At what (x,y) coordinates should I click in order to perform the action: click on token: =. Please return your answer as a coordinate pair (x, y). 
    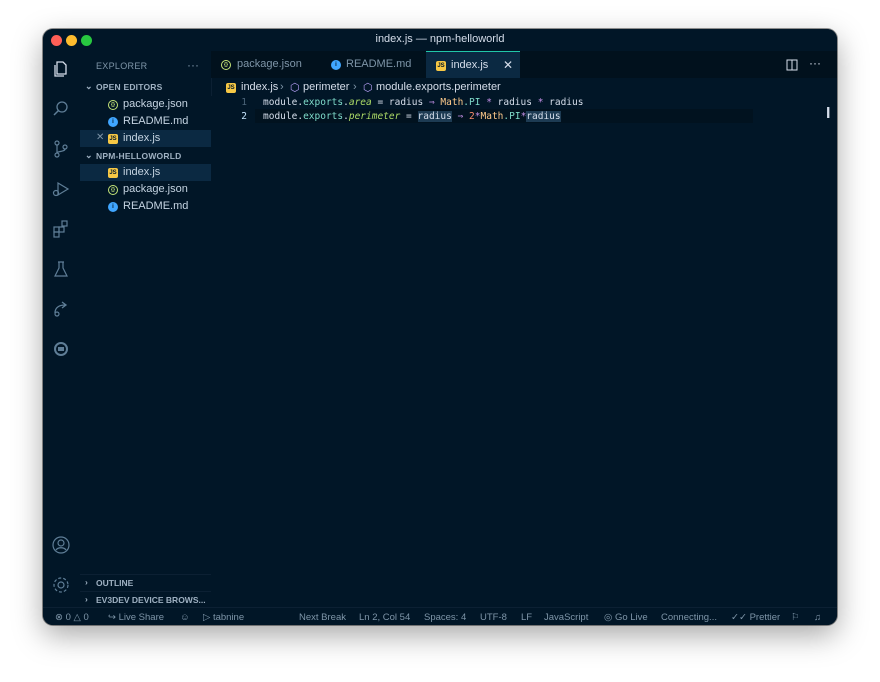
    Looking at the image, I should click on (409, 116).